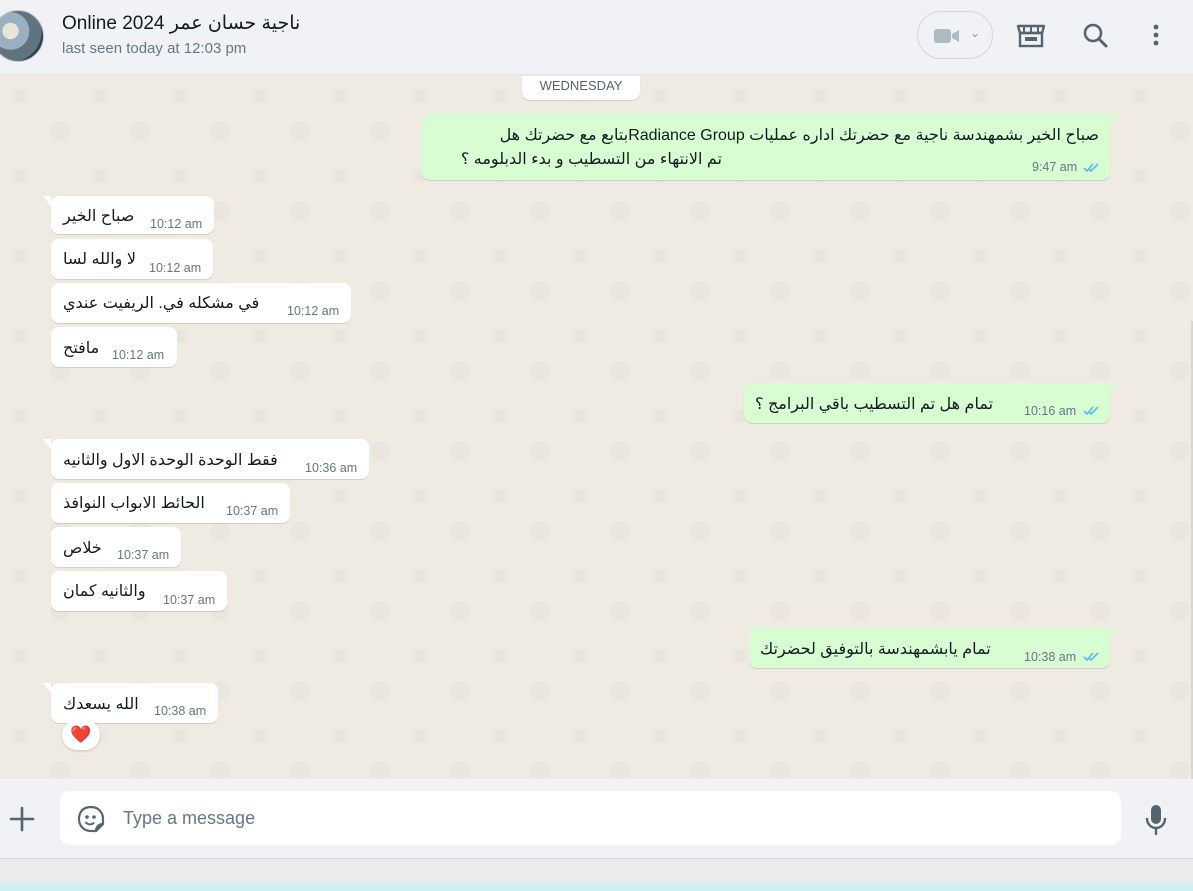 This screenshot has width=1193, height=891. I want to click on message-text: مافتح, so click(81, 348).